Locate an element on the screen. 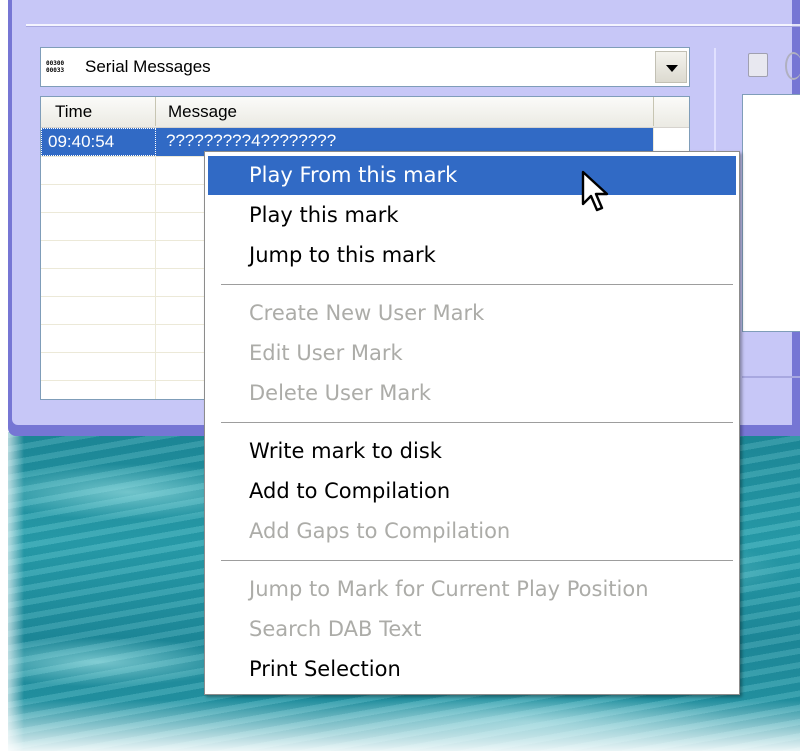  menu-item-jump-current-position: Jump to Mark for Current Play Position is located at coordinates (449, 589).